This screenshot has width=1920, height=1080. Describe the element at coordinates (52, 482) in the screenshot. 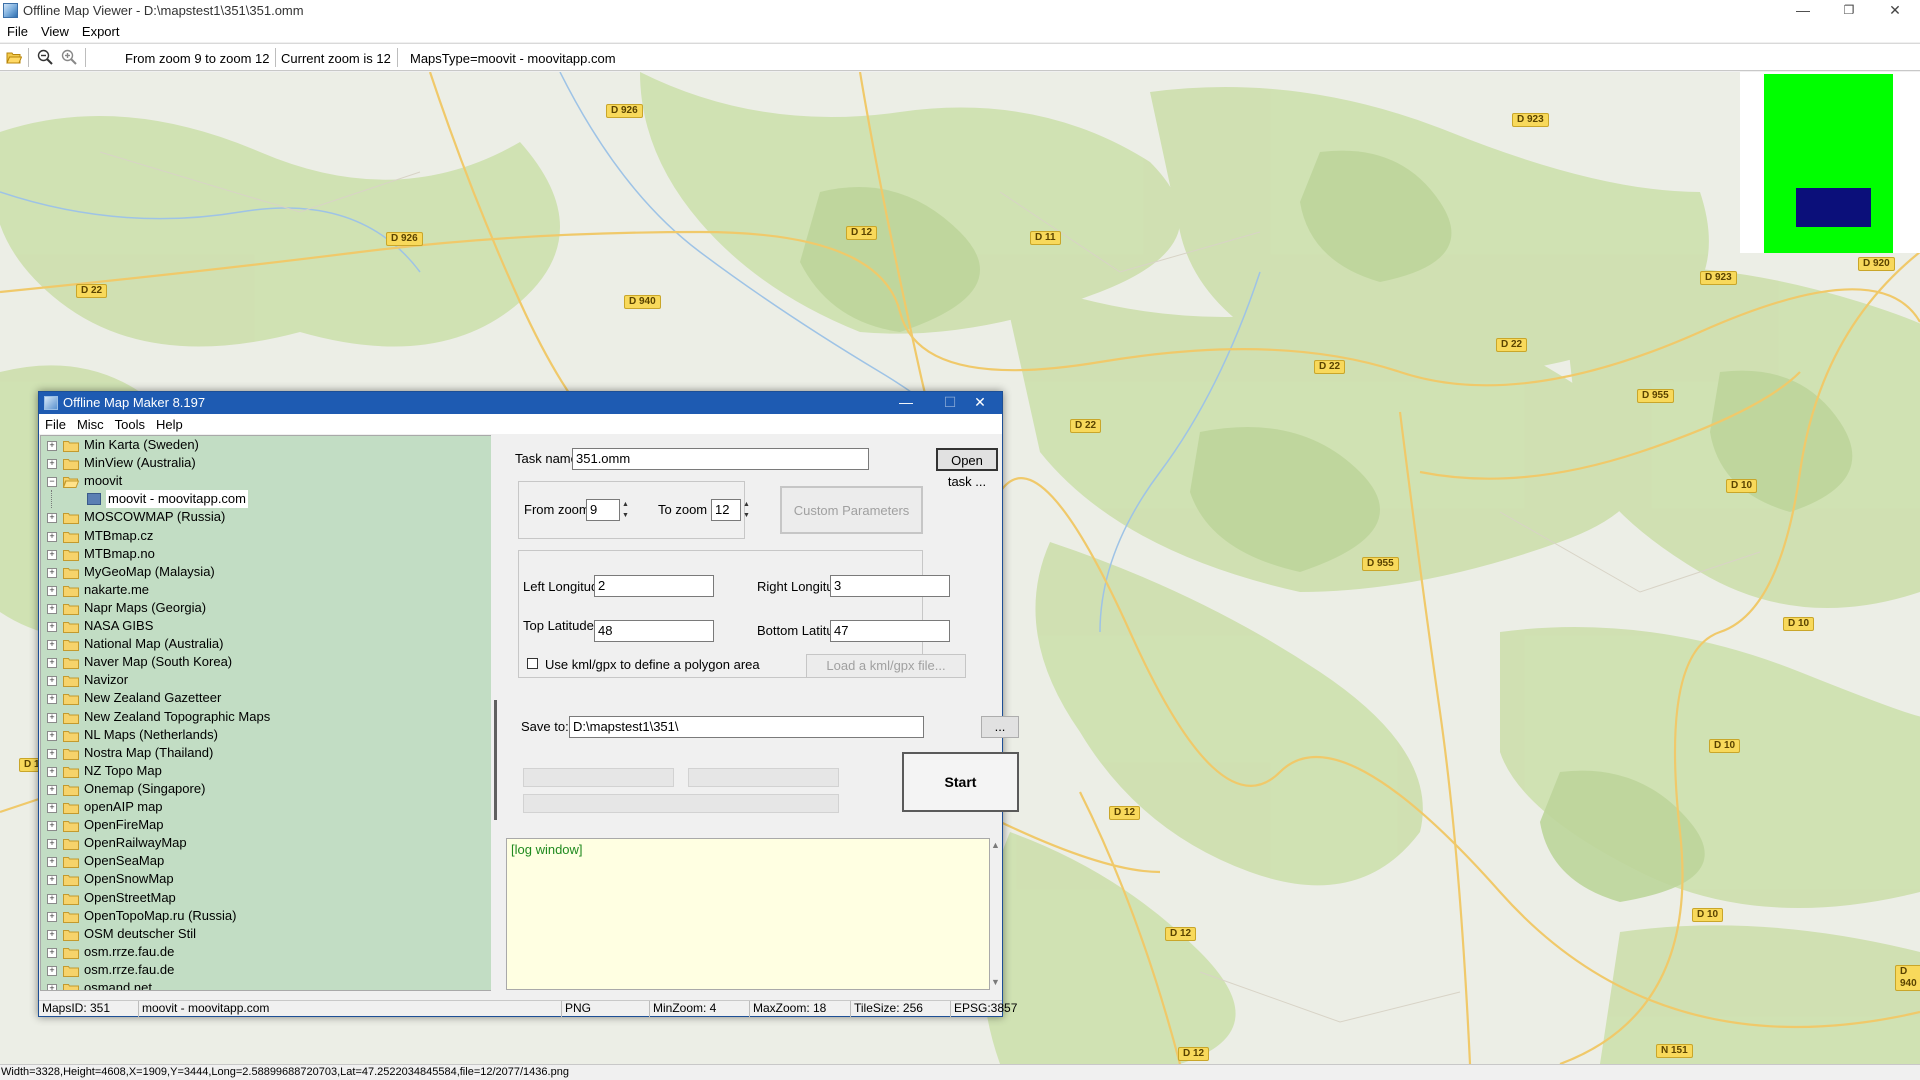

I see `collapse-icon: −` at that location.